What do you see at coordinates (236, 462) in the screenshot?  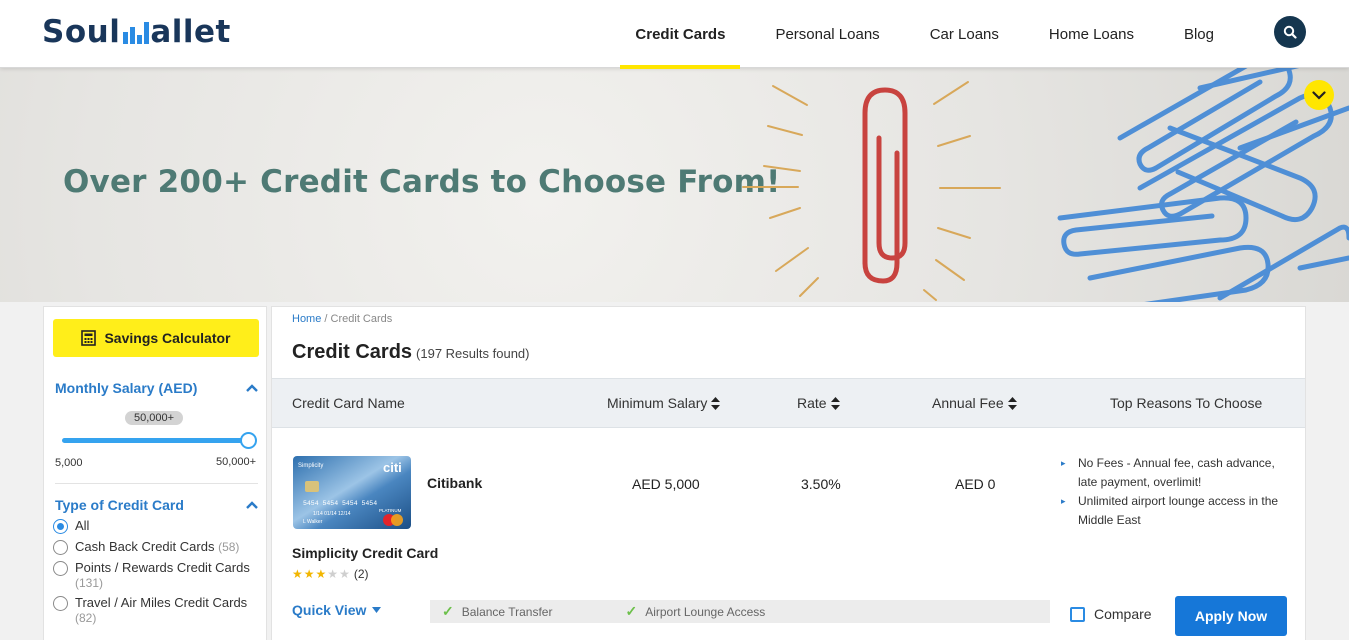 I see `salary-max-label: 50,000+` at bounding box center [236, 462].